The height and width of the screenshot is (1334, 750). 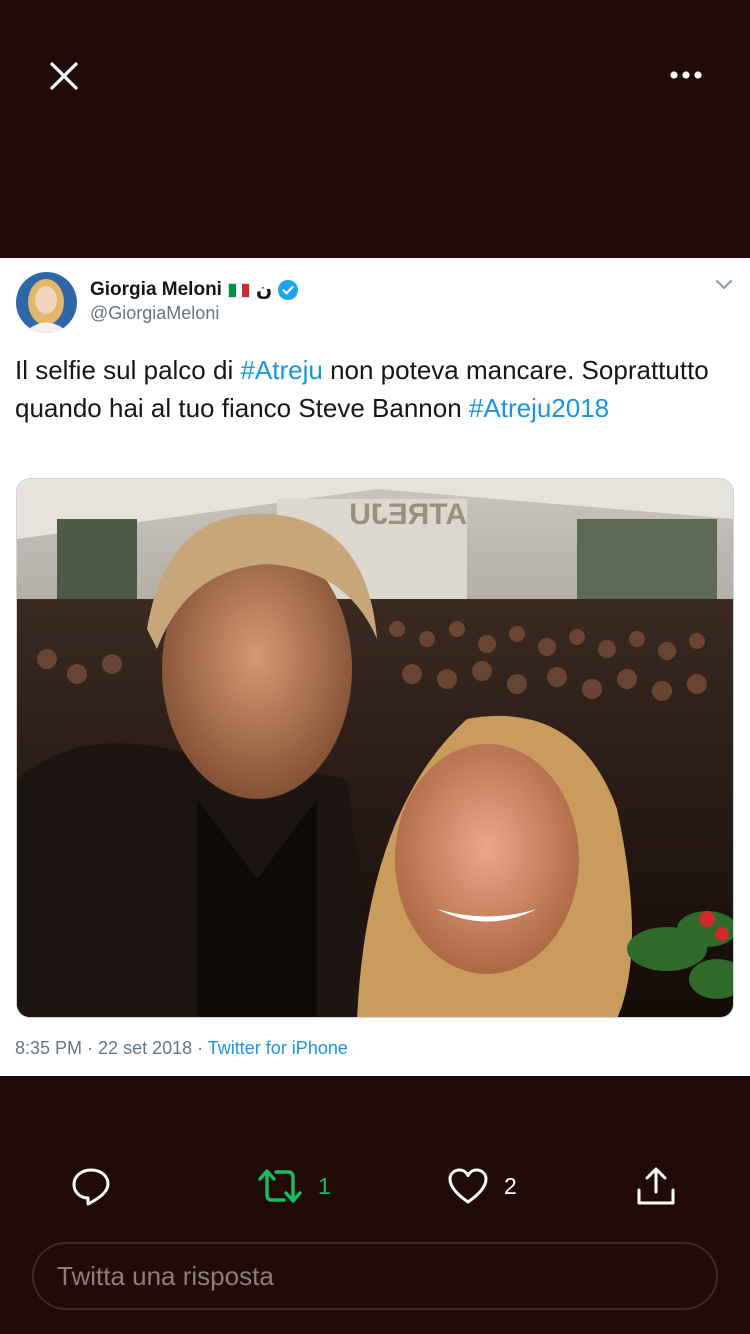 I want to click on action-bar: 1 2, so click(x=375, y=1186).